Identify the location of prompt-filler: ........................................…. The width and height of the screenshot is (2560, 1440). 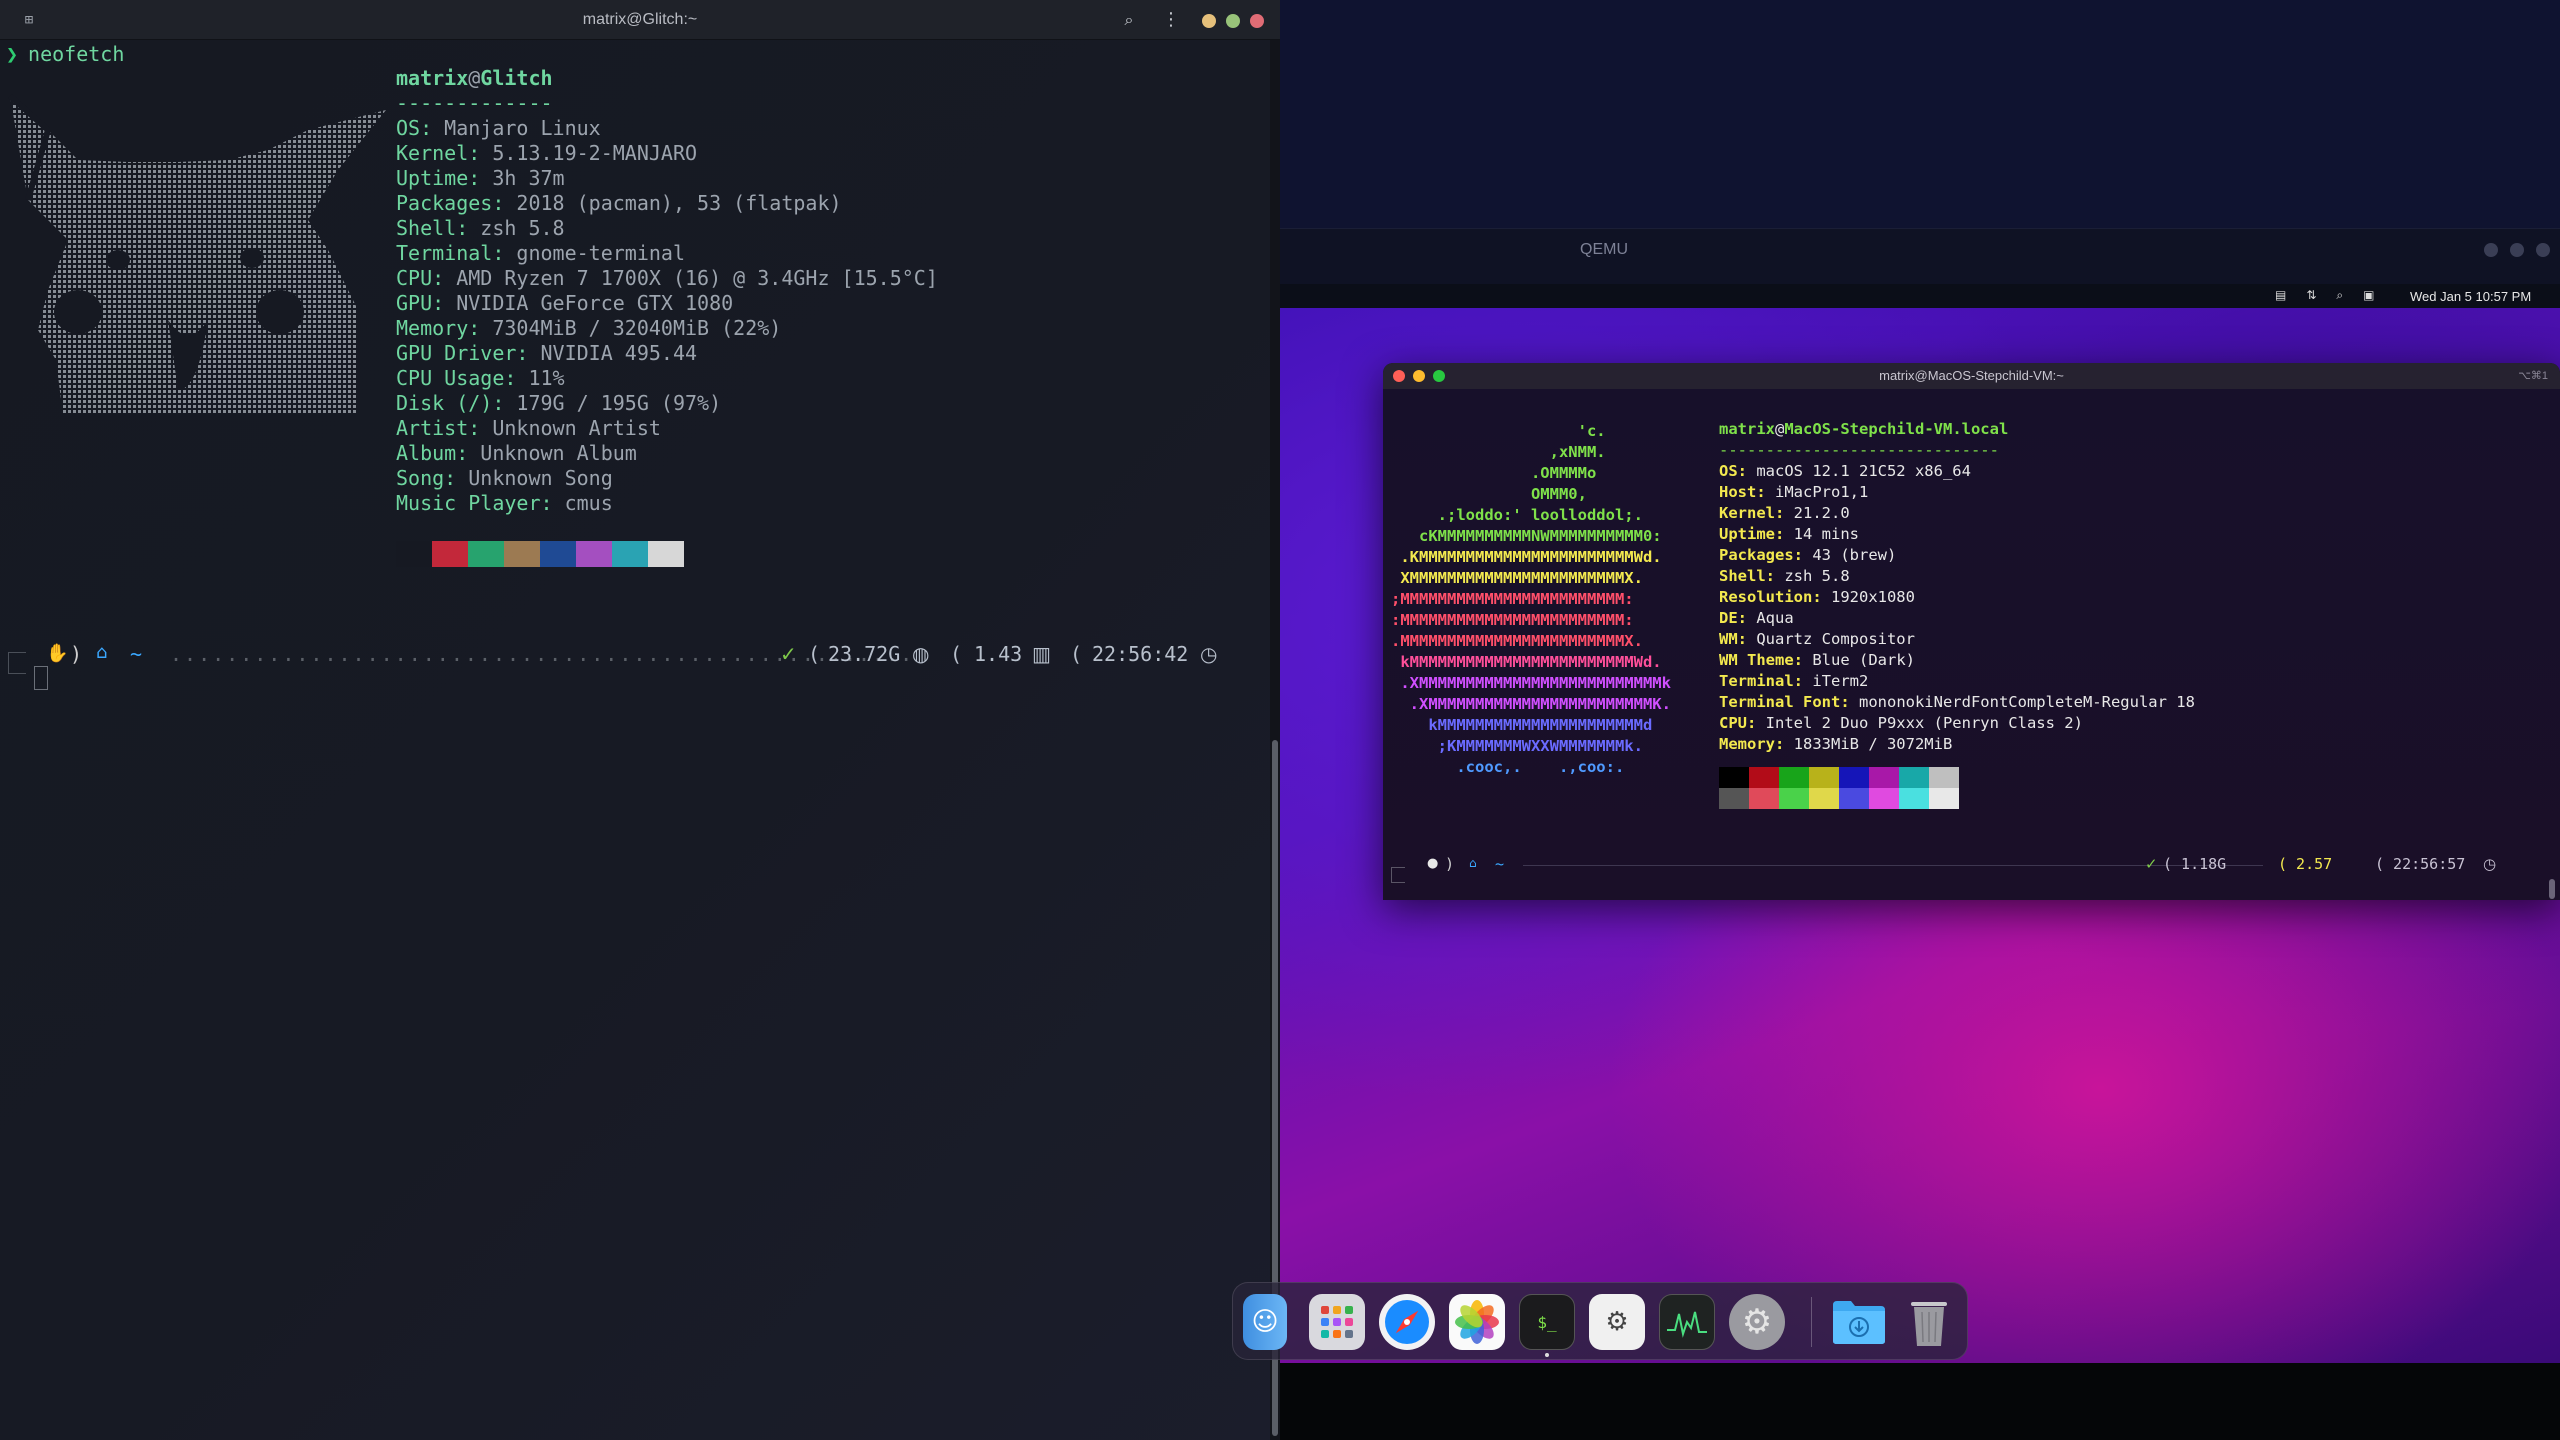
(542, 654).